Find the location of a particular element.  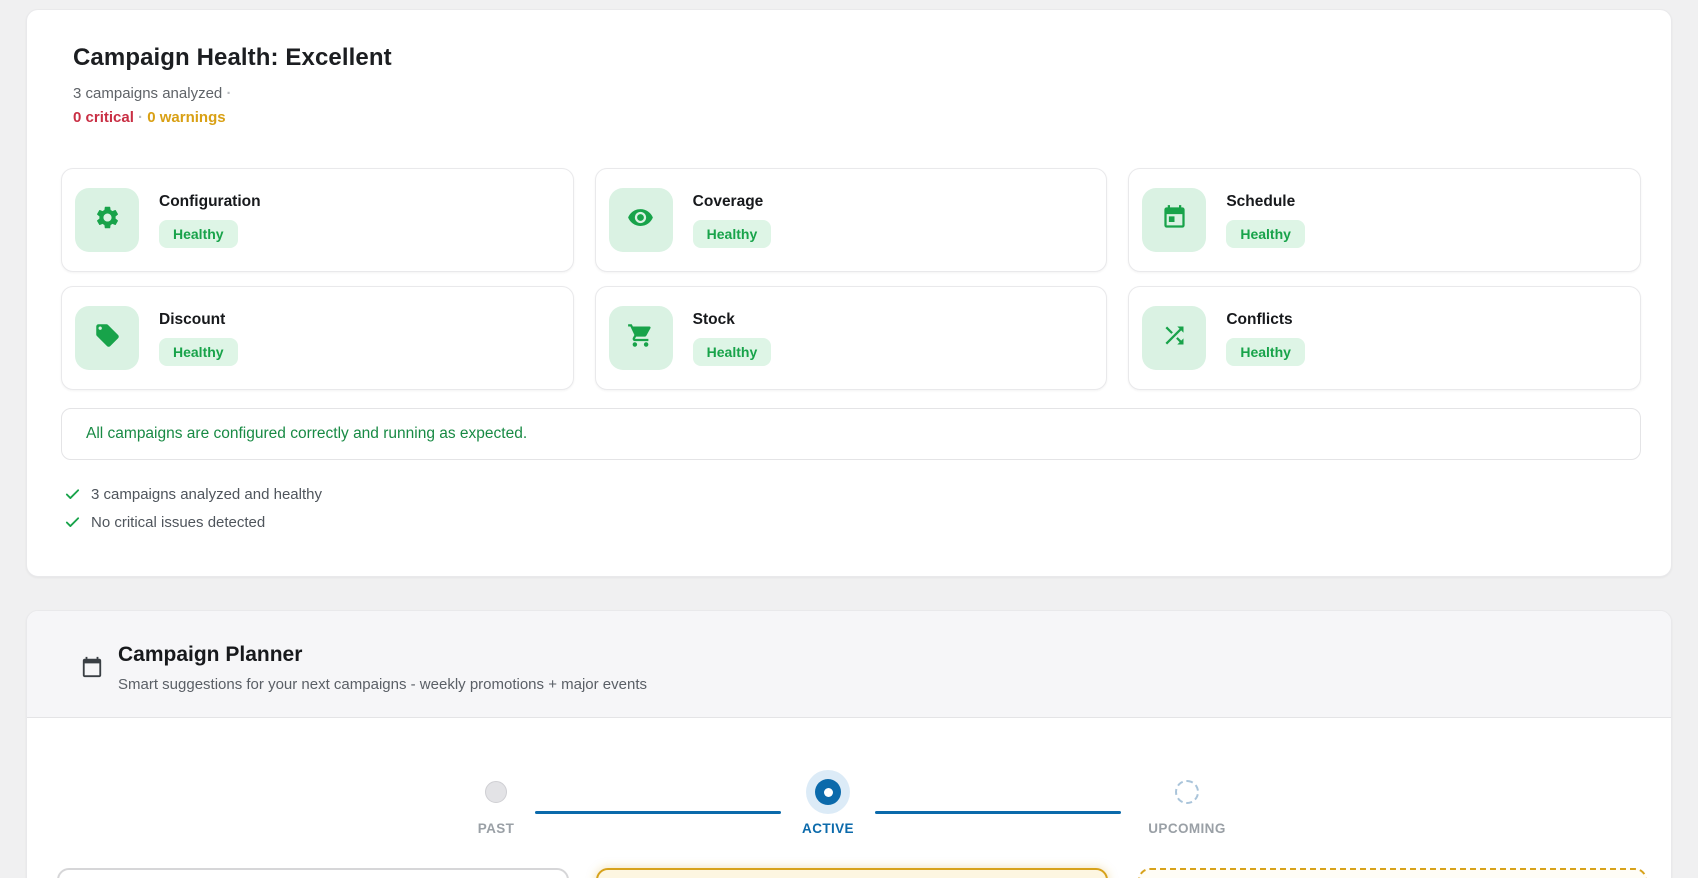

status-card: Discount Healthy is located at coordinates (317, 338).